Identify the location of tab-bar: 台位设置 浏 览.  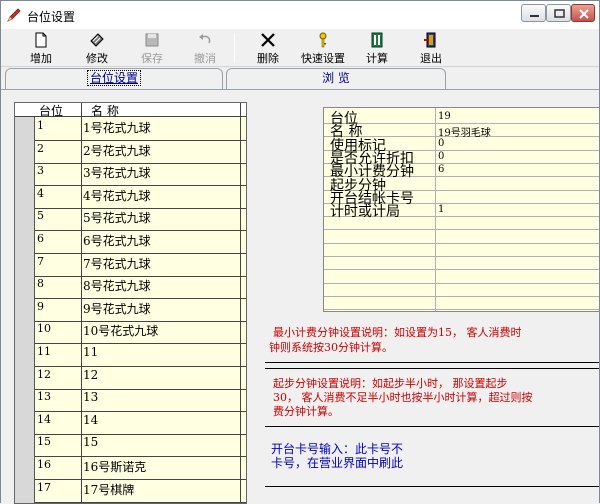
(300, 78).